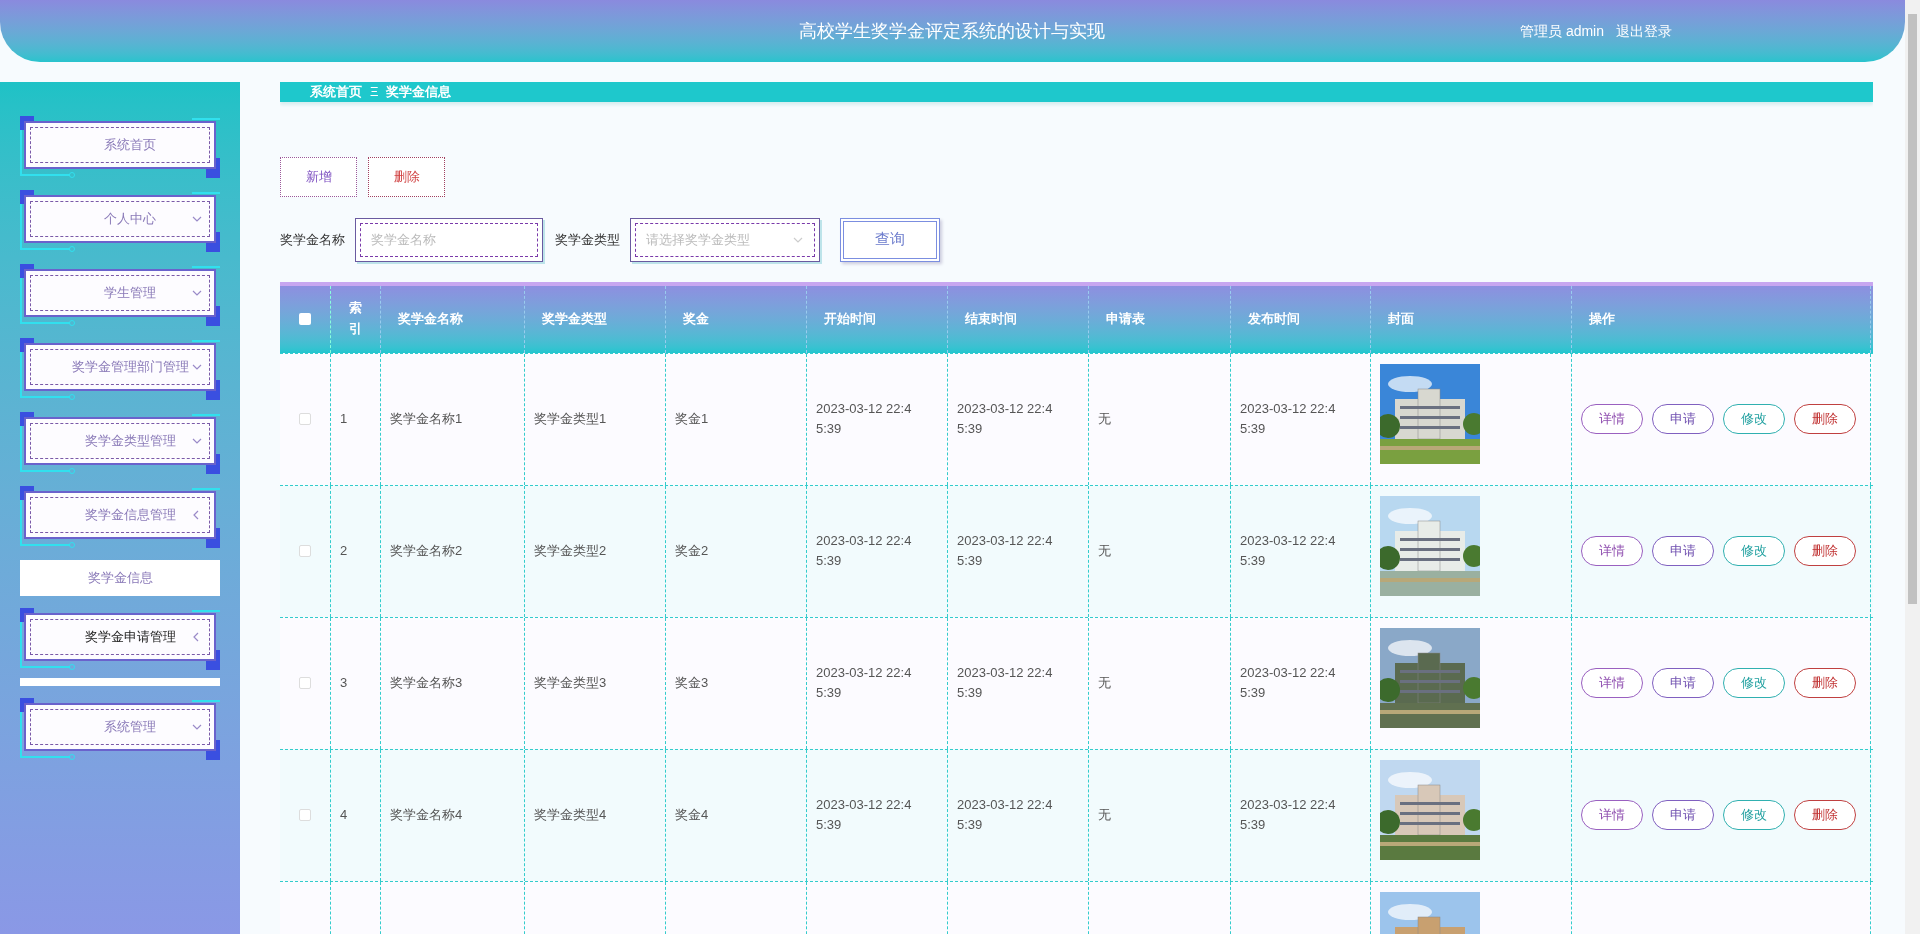 This screenshot has height=934, width=1920. I want to click on column-header: 奖学金类型, so click(574, 319).